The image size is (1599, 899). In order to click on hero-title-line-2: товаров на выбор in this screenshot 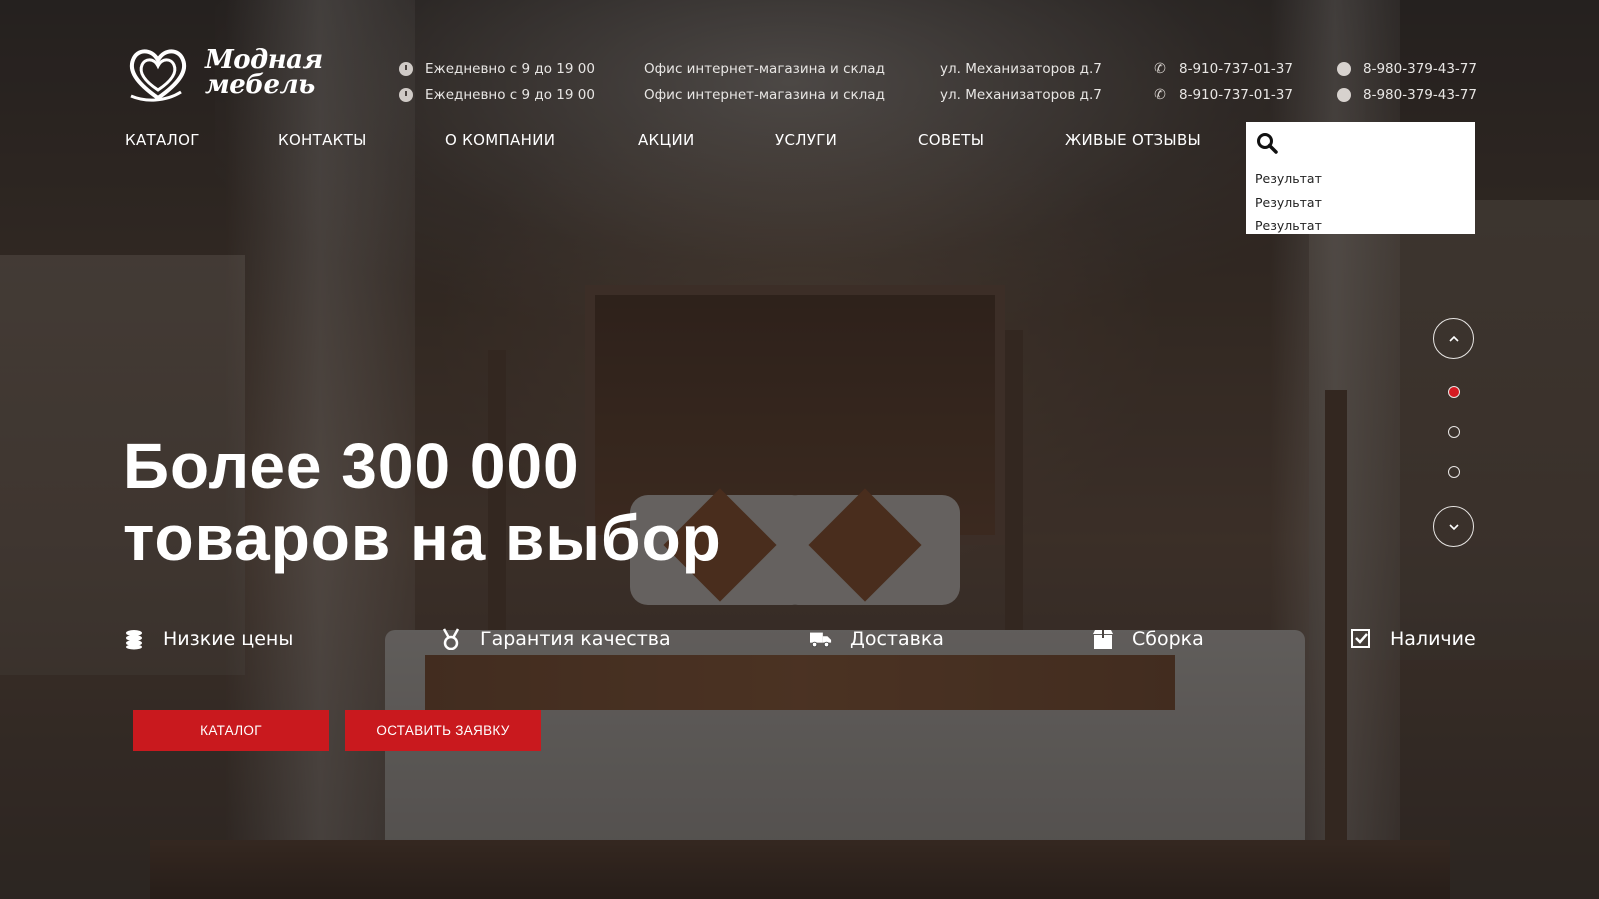, I will do `click(422, 538)`.